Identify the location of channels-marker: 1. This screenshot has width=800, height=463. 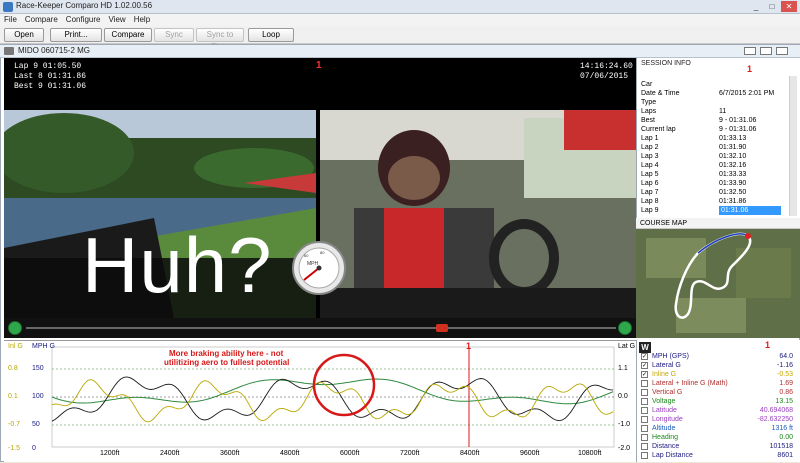
(768, 345).